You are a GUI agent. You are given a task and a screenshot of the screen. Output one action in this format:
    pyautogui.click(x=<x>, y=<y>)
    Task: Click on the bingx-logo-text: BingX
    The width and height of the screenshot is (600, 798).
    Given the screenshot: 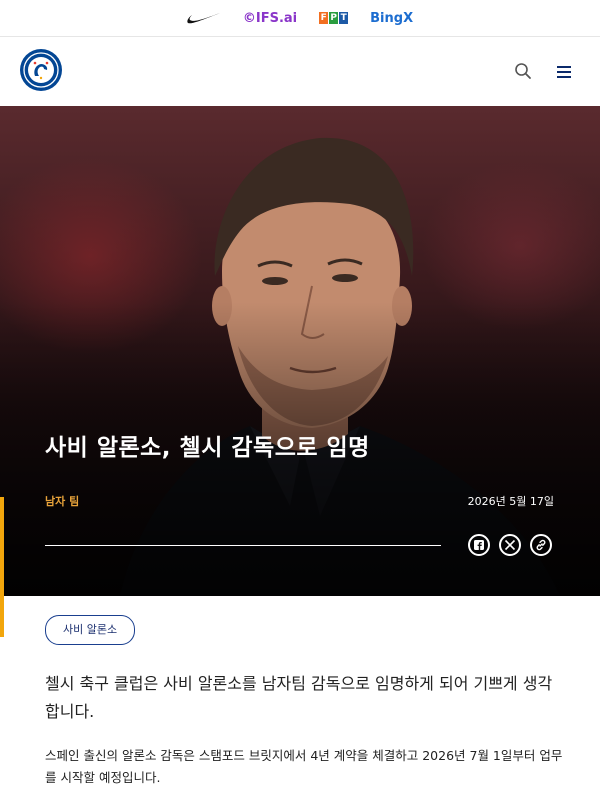 What is the action you would take?
    pyautogui.click(x=392, y=18)
    